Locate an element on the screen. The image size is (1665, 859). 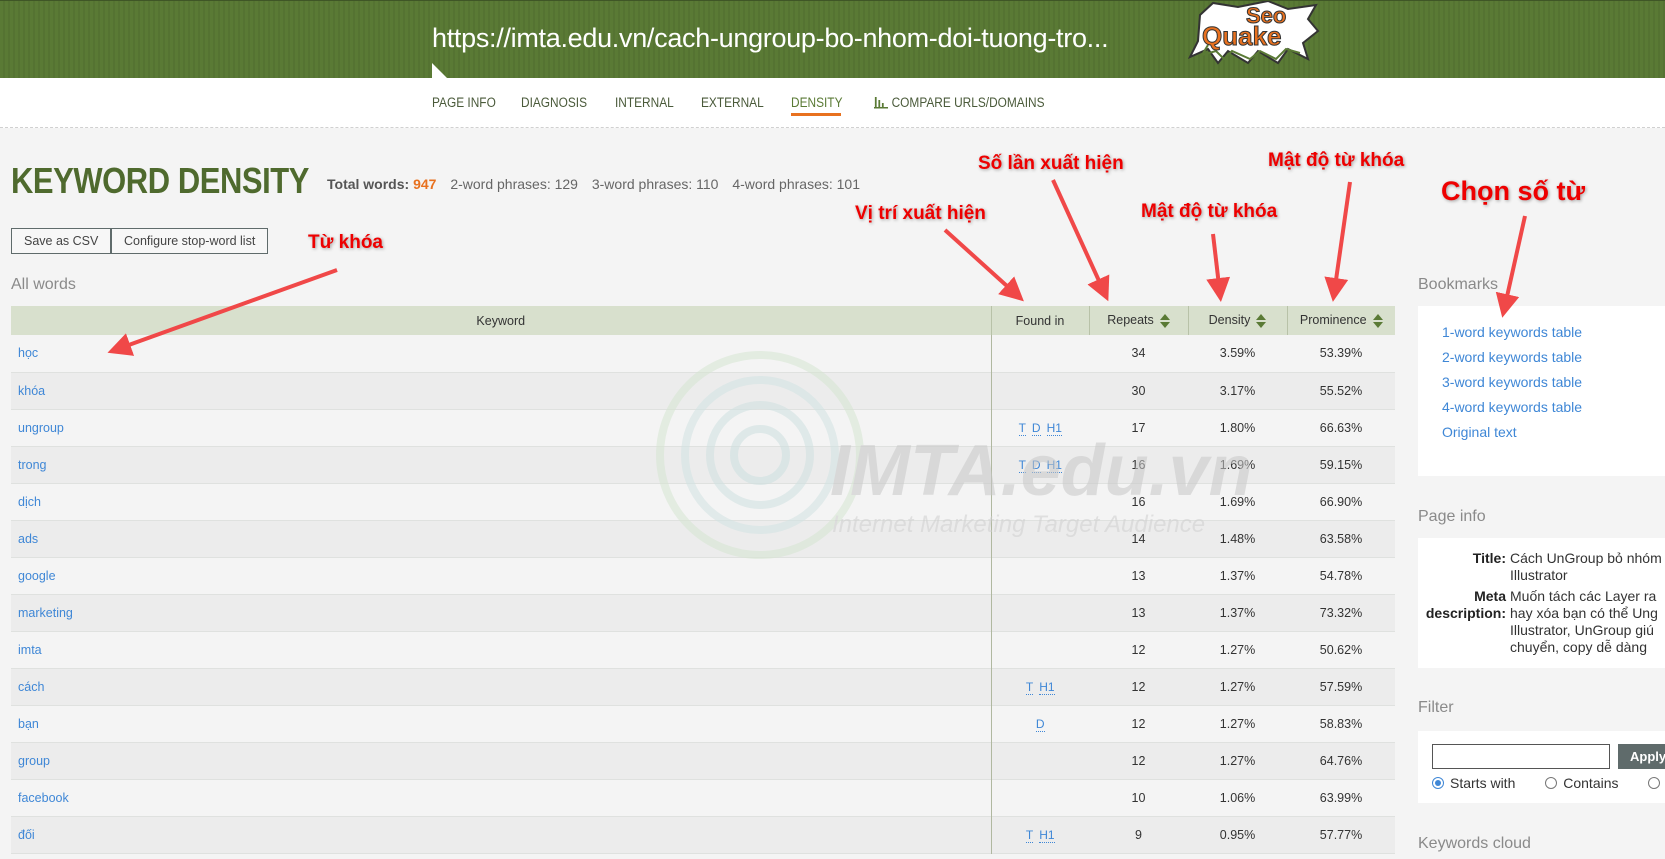
tab-page-info: PAGE INFO is located at coordinates (464, 102).